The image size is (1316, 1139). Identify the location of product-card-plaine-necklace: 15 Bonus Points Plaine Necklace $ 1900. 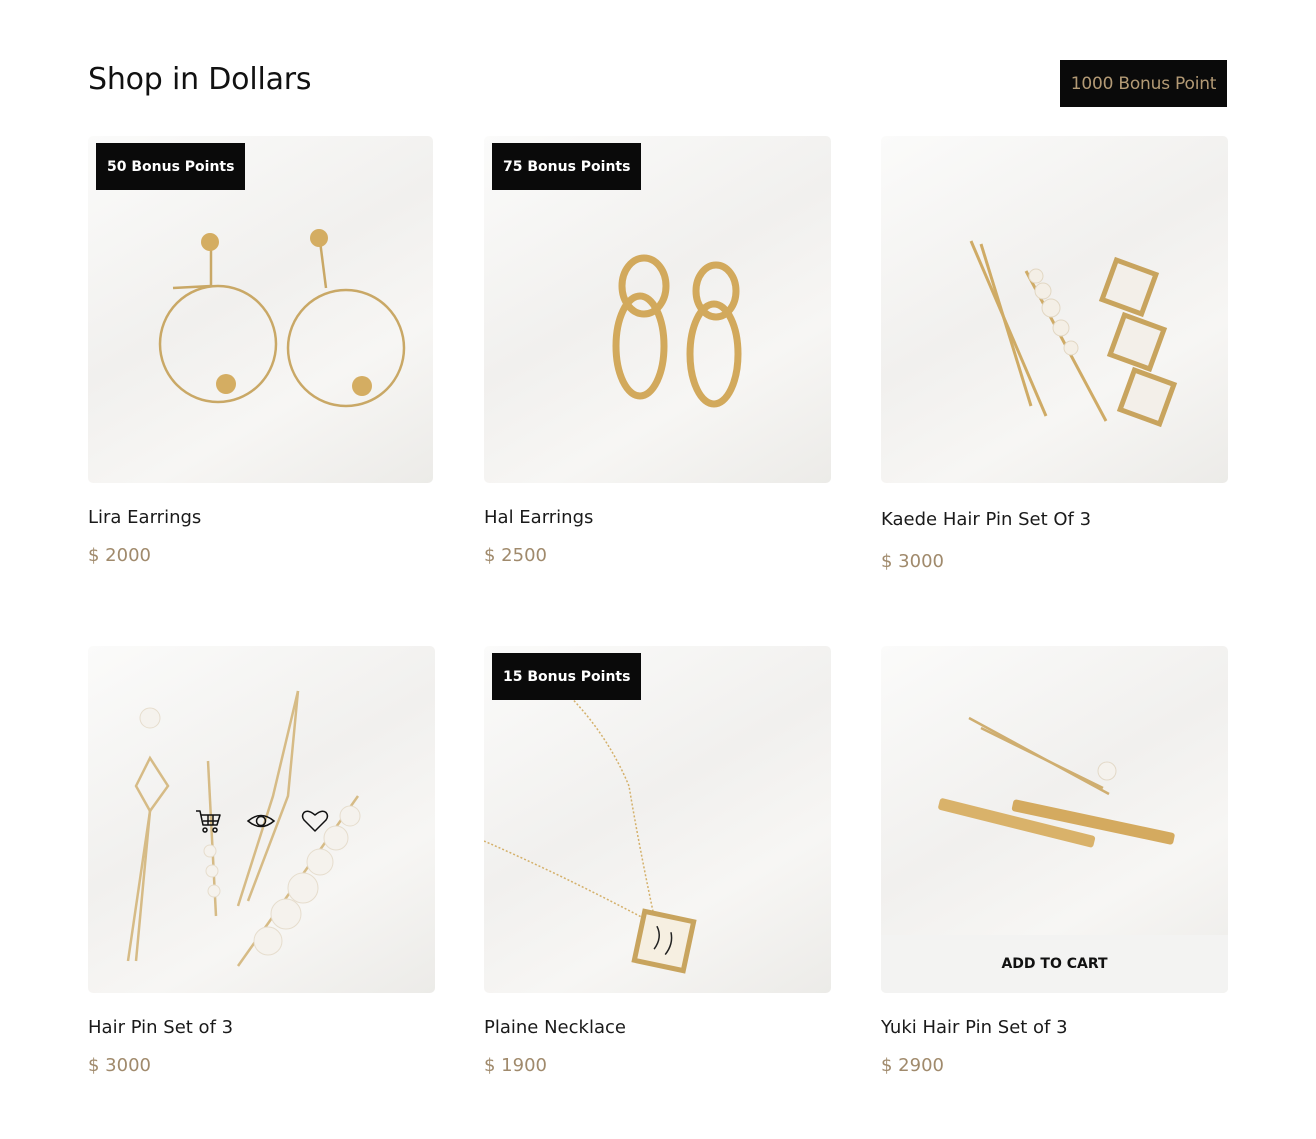
(657, 866).